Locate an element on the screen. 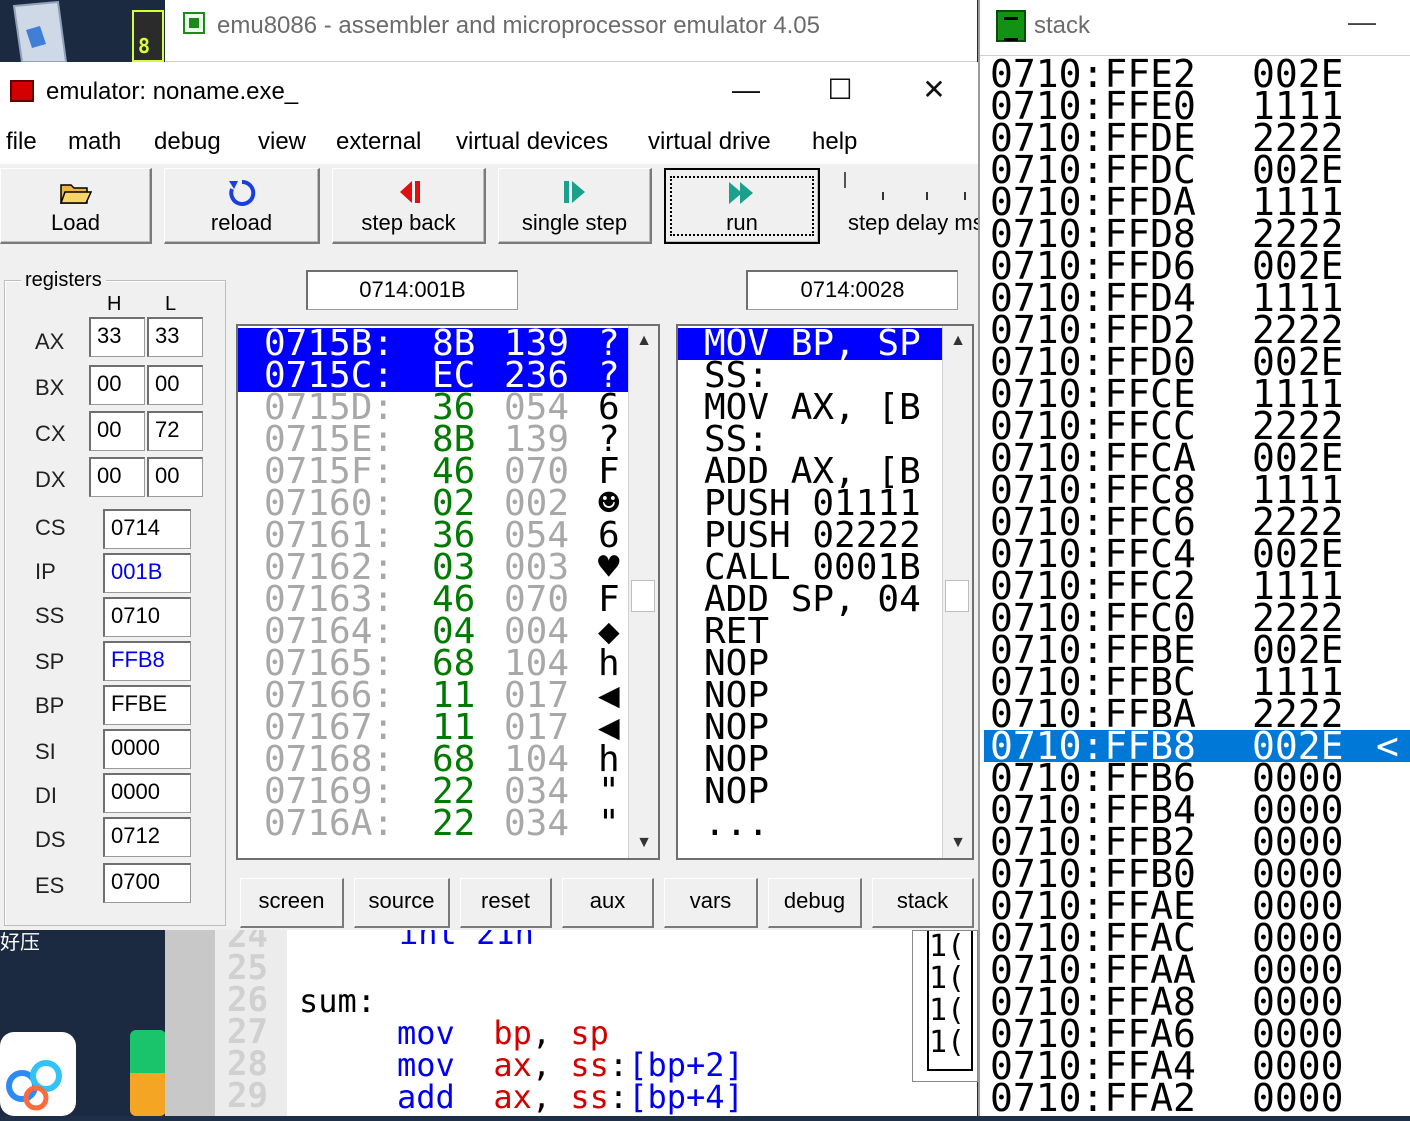 This screenshot has width=1410, height=1121. reg-ah-field: 33 is located at coordinates (117, 337).